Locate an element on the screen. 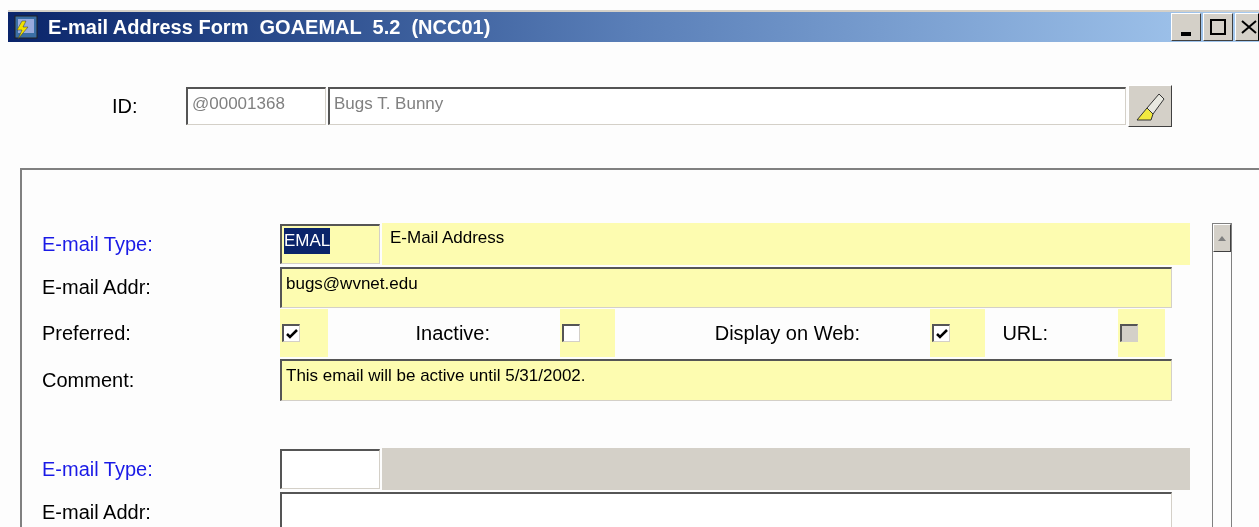 This screenshot has width=1259, height=527. app-icon is located at coordinates (26, 27).